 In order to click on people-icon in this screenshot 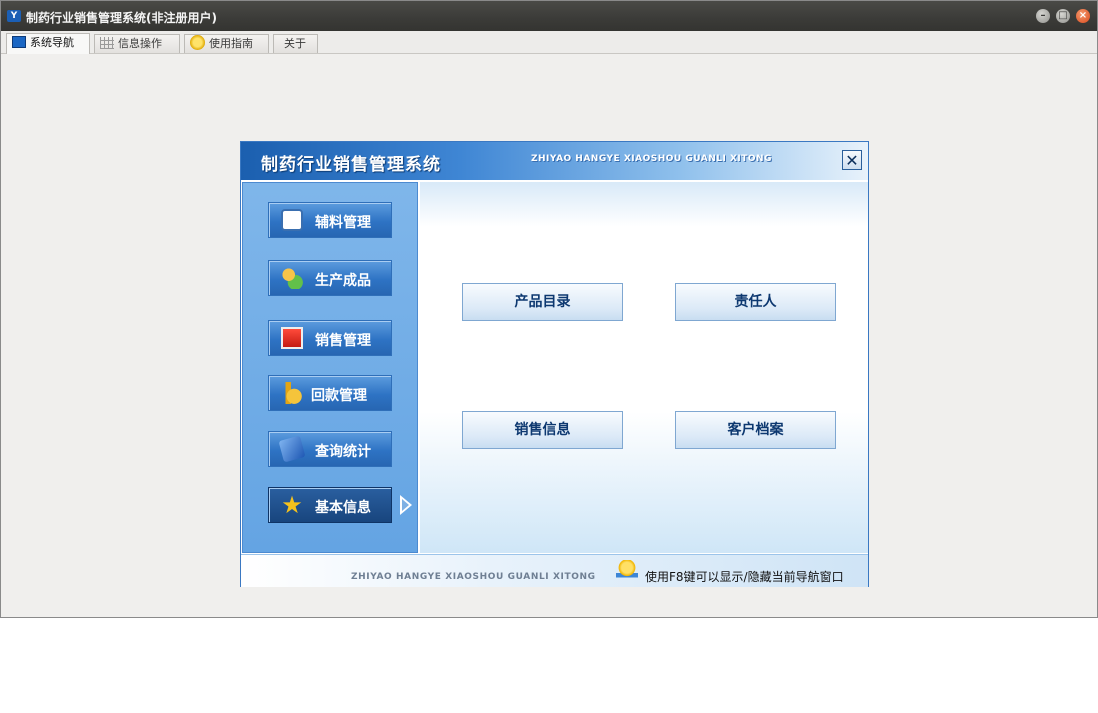, I will do `click(292, 278)`.